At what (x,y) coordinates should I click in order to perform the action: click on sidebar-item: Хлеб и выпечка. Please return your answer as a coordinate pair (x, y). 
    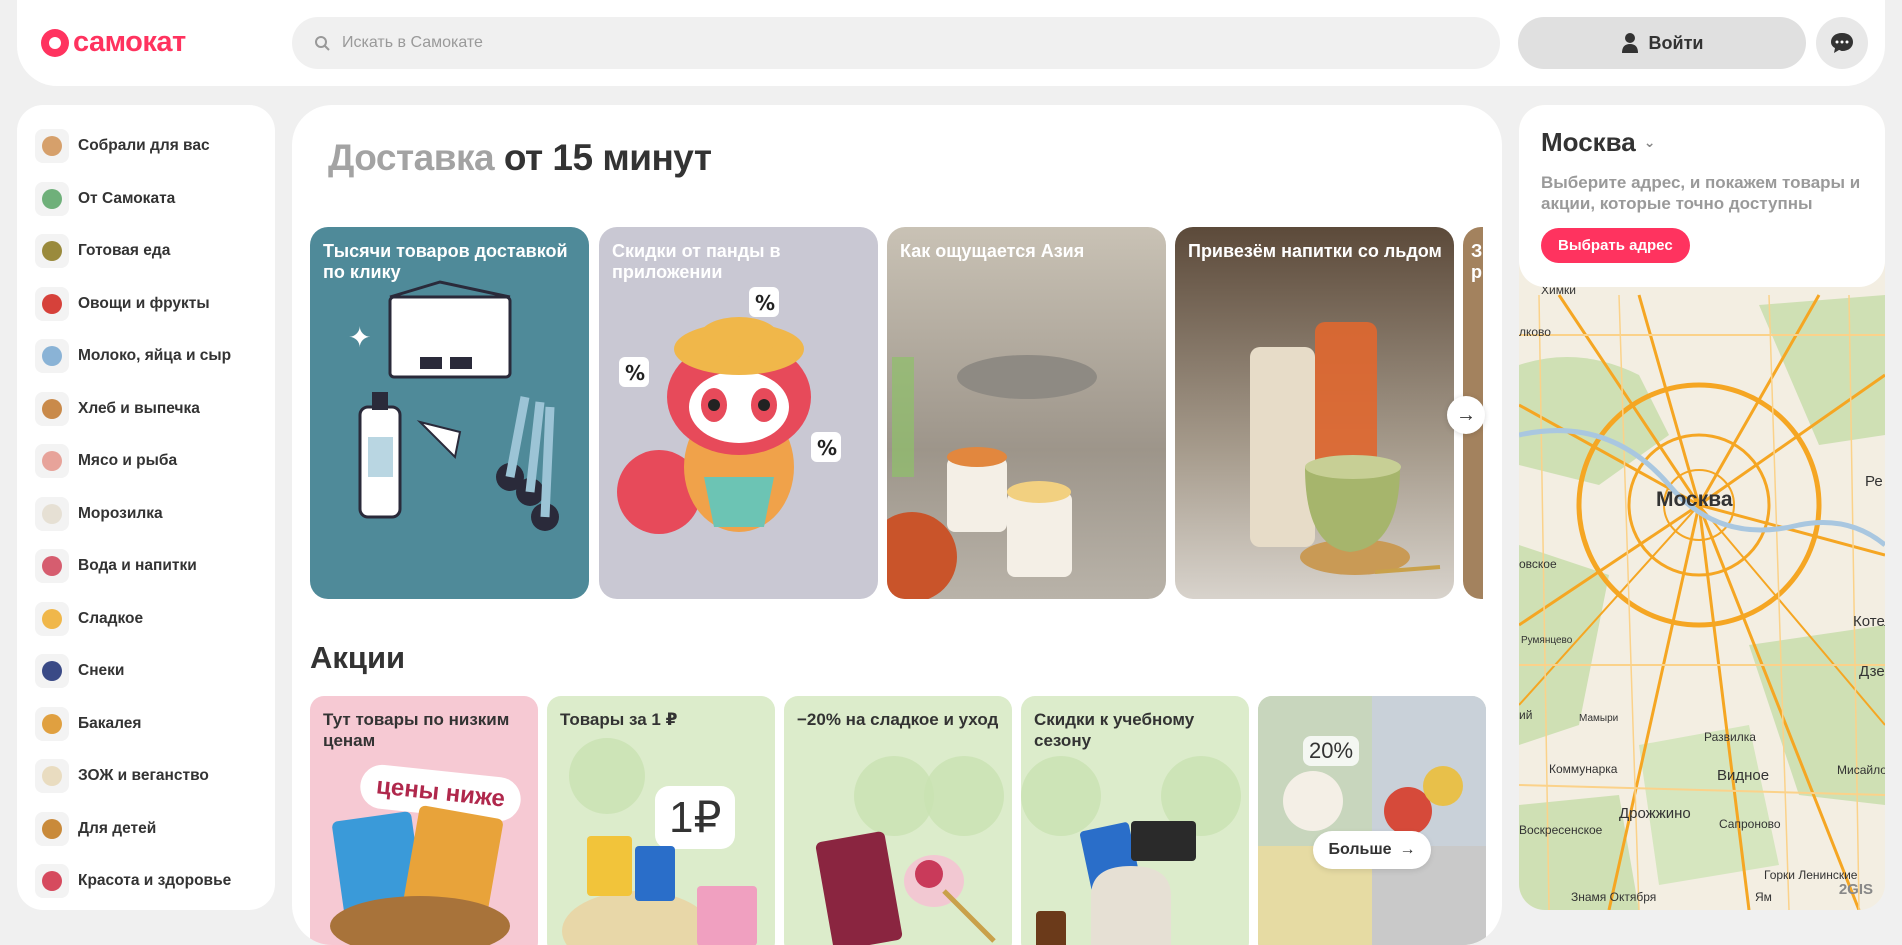
    Looking at the image, I should click on (146, 409).